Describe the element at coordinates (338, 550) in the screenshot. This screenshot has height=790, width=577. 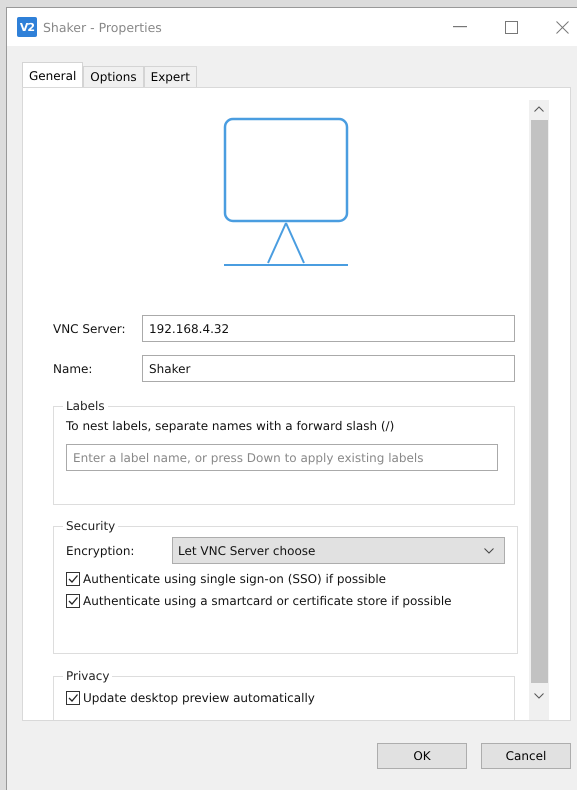
I see `encryption-dropdown: Let VNC Server choose` at that location.